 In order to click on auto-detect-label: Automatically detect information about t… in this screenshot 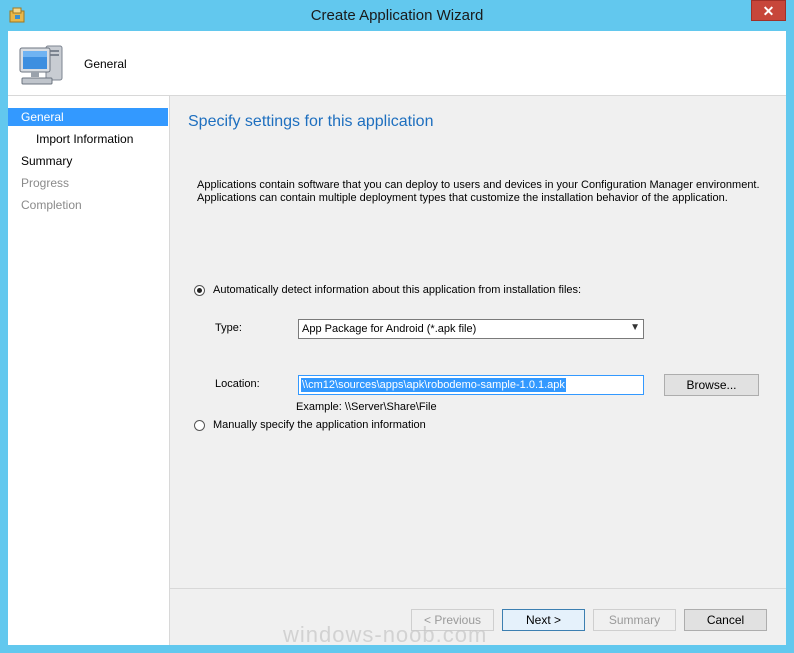, I will do `click(397, 290)`.